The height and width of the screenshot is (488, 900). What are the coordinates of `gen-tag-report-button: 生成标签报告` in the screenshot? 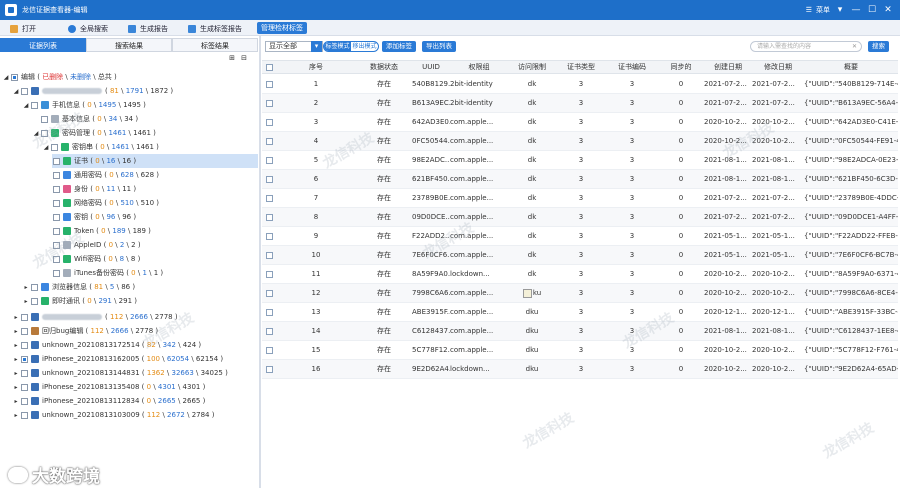 It's located at (215, 28).